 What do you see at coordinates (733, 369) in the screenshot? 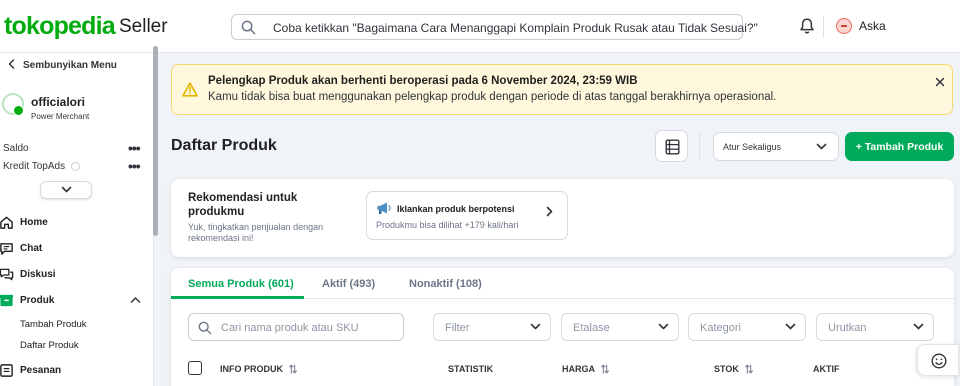
I see `column-stok: STOK` at bounding box center [733, 369].